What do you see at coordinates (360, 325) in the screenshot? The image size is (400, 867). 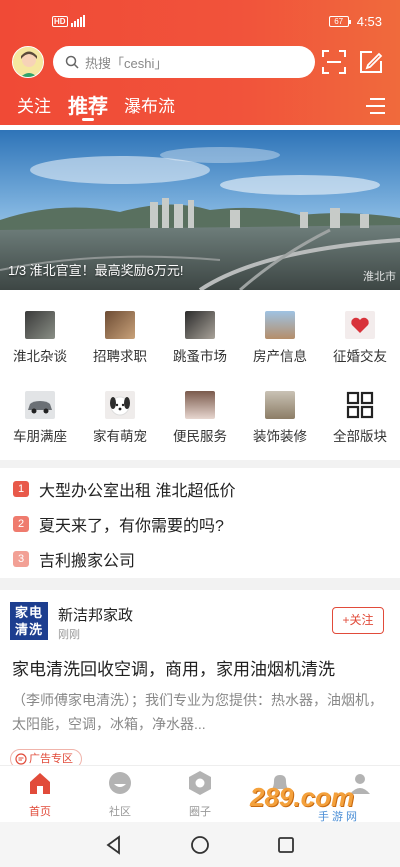 I see `heart-icon` at bounding box center [360, 325].